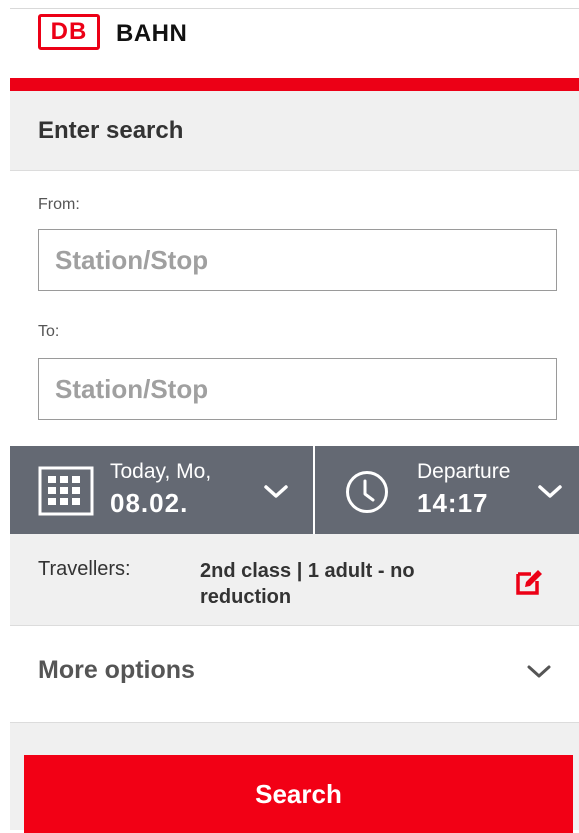  Describe the element at coordinates (539, 671) in the screenshot. I see `chevron-down-icon` at that location.